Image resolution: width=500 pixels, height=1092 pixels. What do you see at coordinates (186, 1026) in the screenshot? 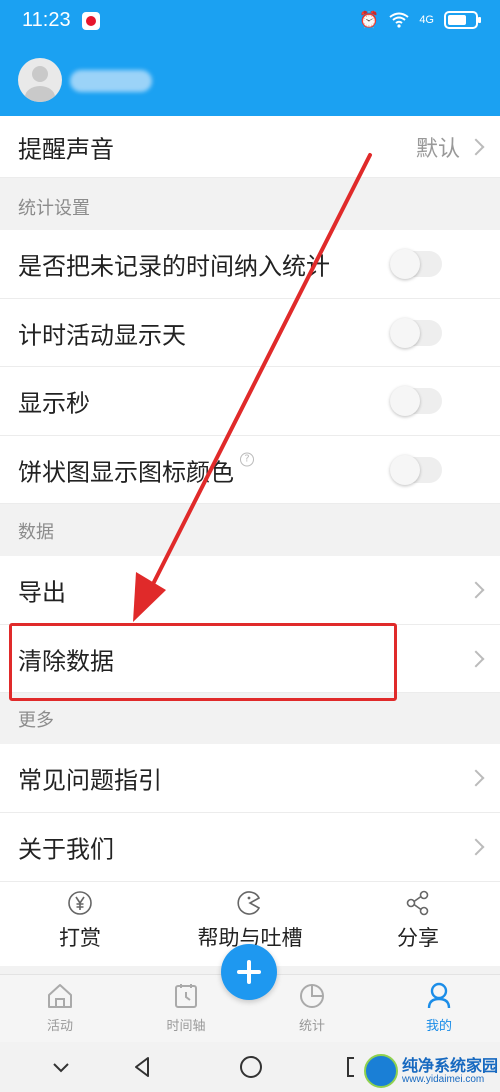
I see `tab-label: 时间轴` at bounding box center [186, 1026].